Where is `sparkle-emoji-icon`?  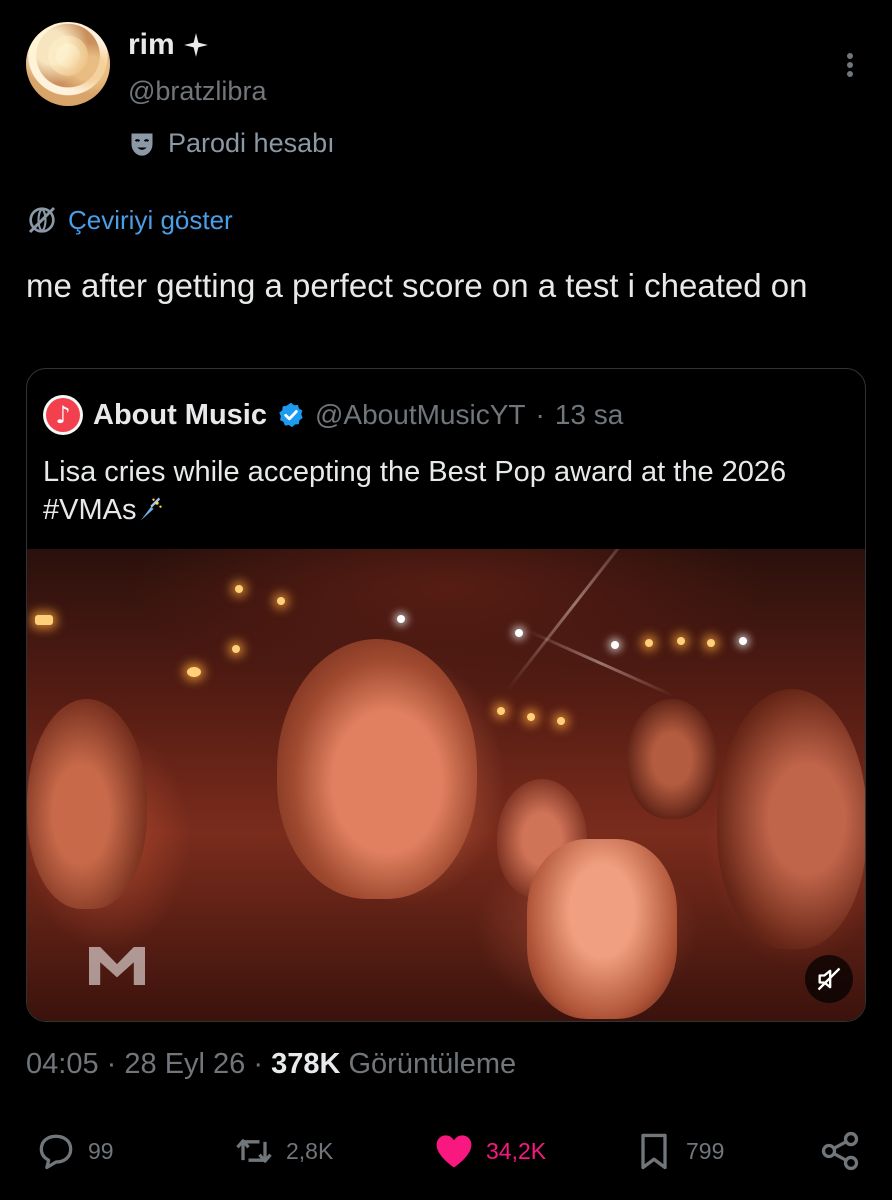
sparkle-emoji-icon is located at coordinates (152, 509).